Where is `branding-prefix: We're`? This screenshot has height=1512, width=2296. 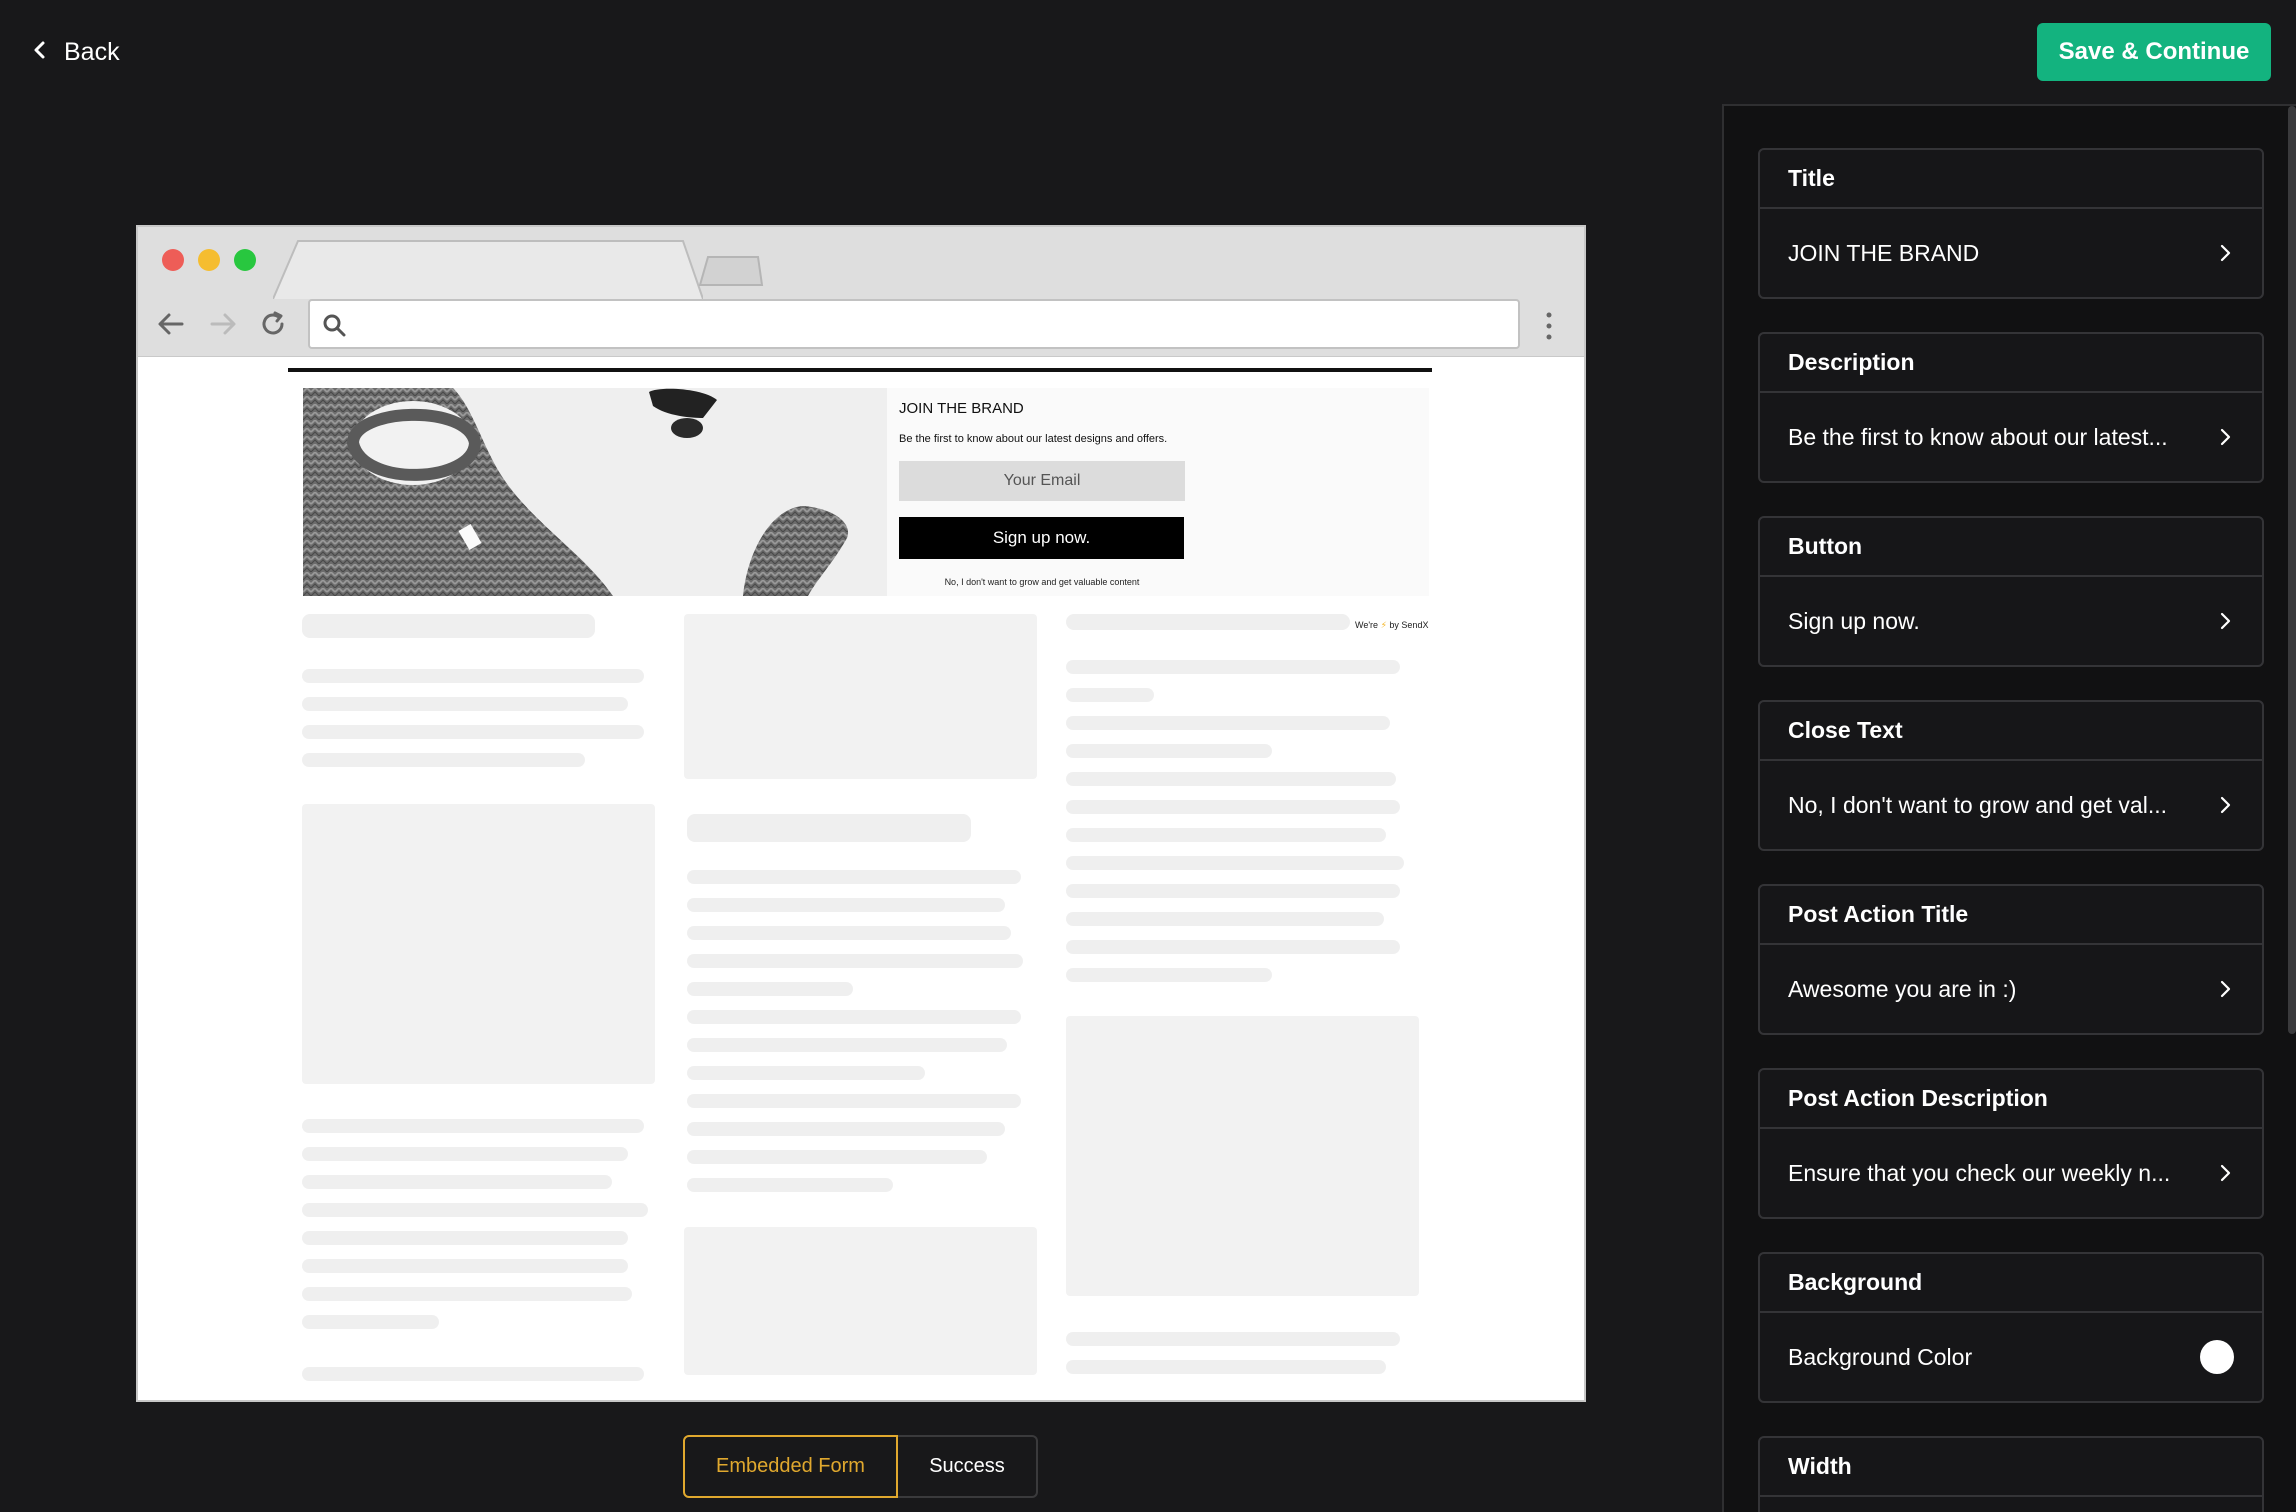 branding-prefix: We're is located at coordinates (1367, 625).